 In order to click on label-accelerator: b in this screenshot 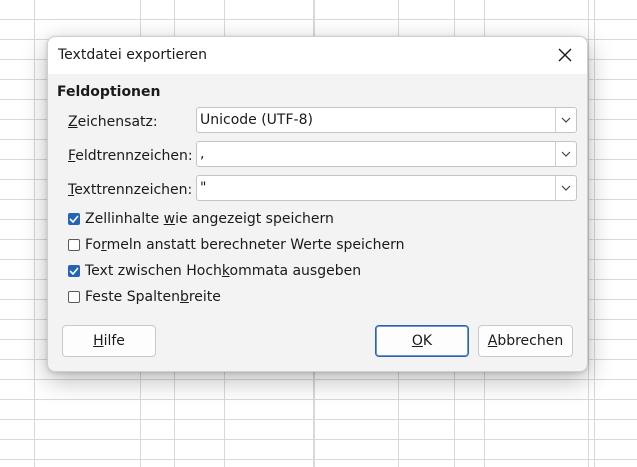, I will do `click(184, 297)`.